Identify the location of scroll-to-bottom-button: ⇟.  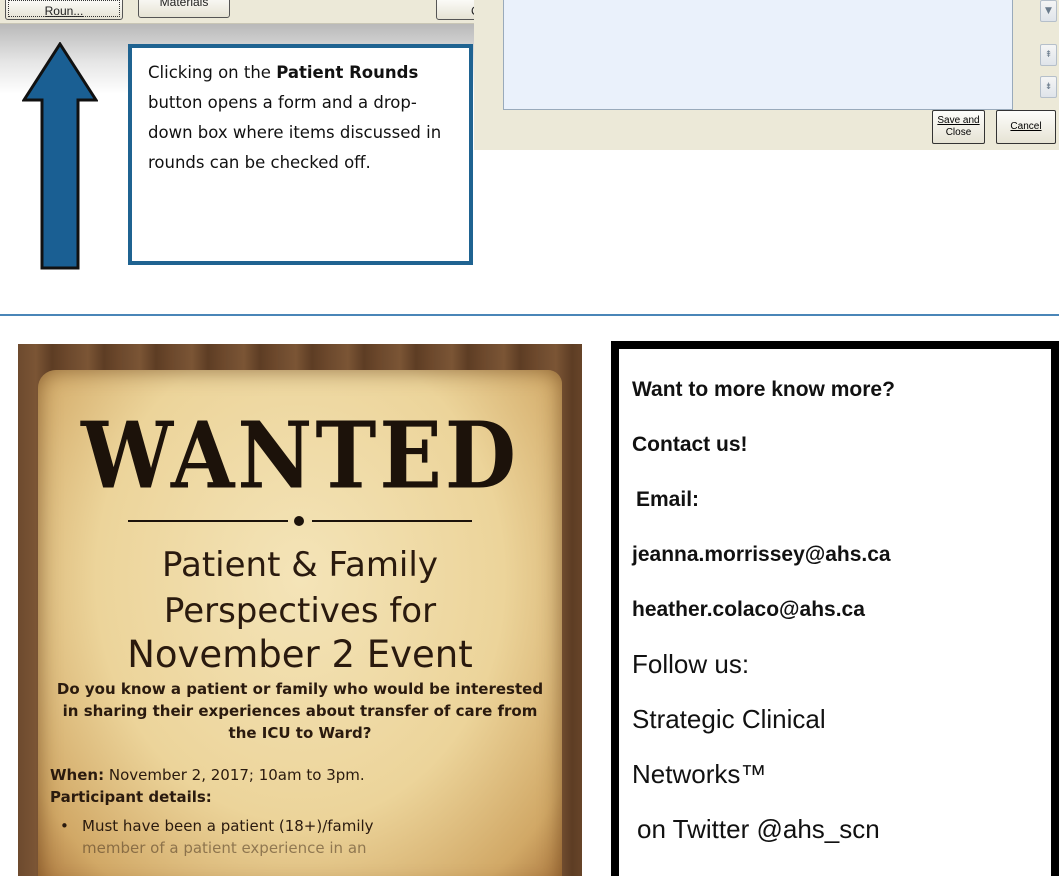
(1048, 87).